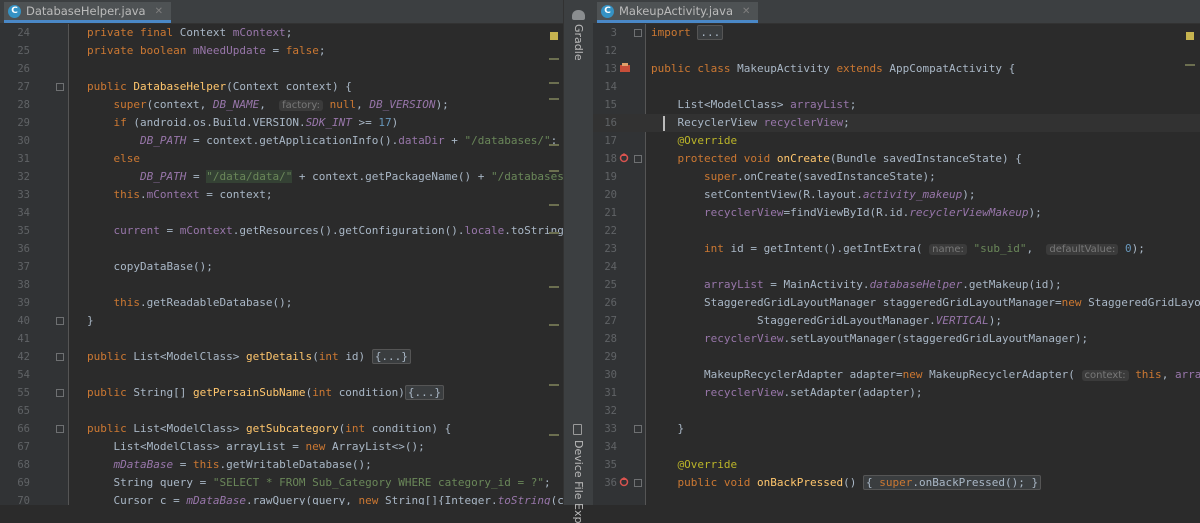 The image size is (1200, 523). Describe the element at coordinates (206, 51) in the screenshot. I see `code-text: private boolean mNeedUpdate = false;` at that location.